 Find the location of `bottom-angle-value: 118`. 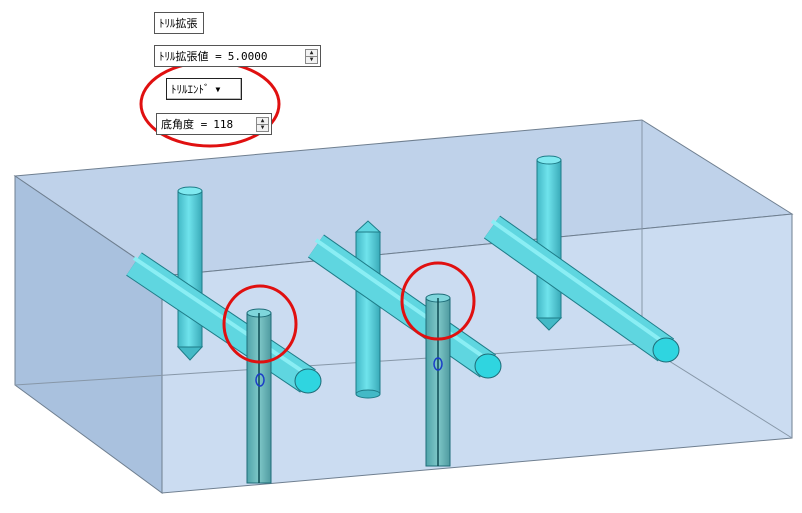

bottom-angle-value: 118 is located at coordinates (223, 124).